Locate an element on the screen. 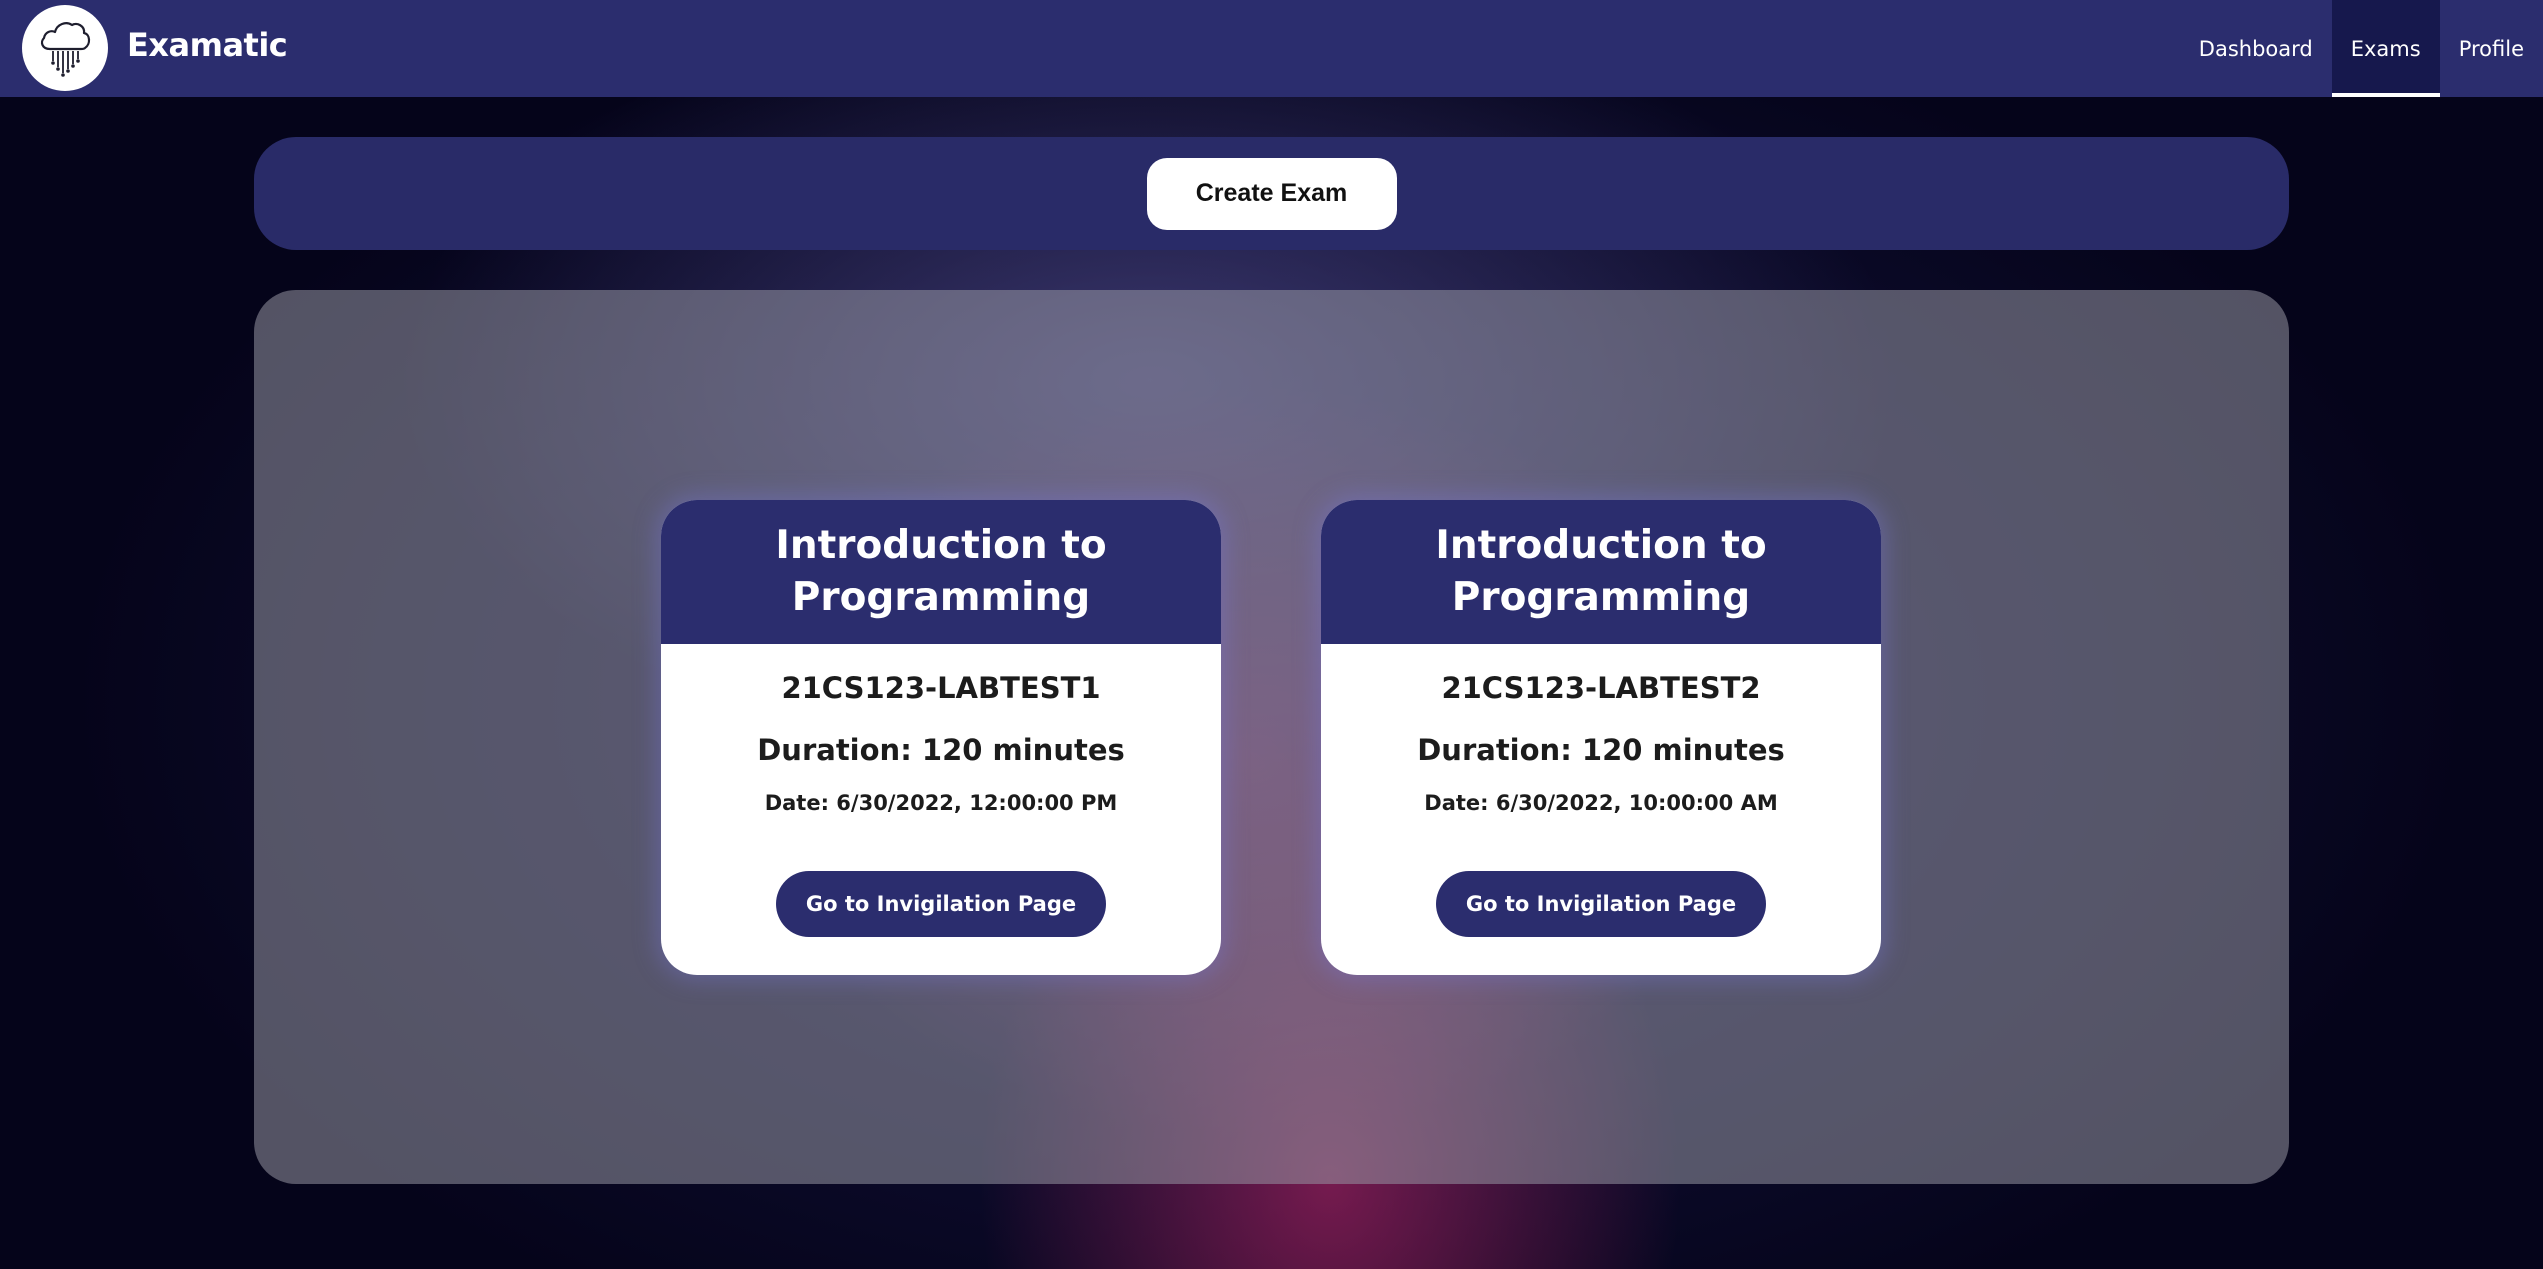  create-exam-bar: Create Exam is located at coordinates (1271, 193).